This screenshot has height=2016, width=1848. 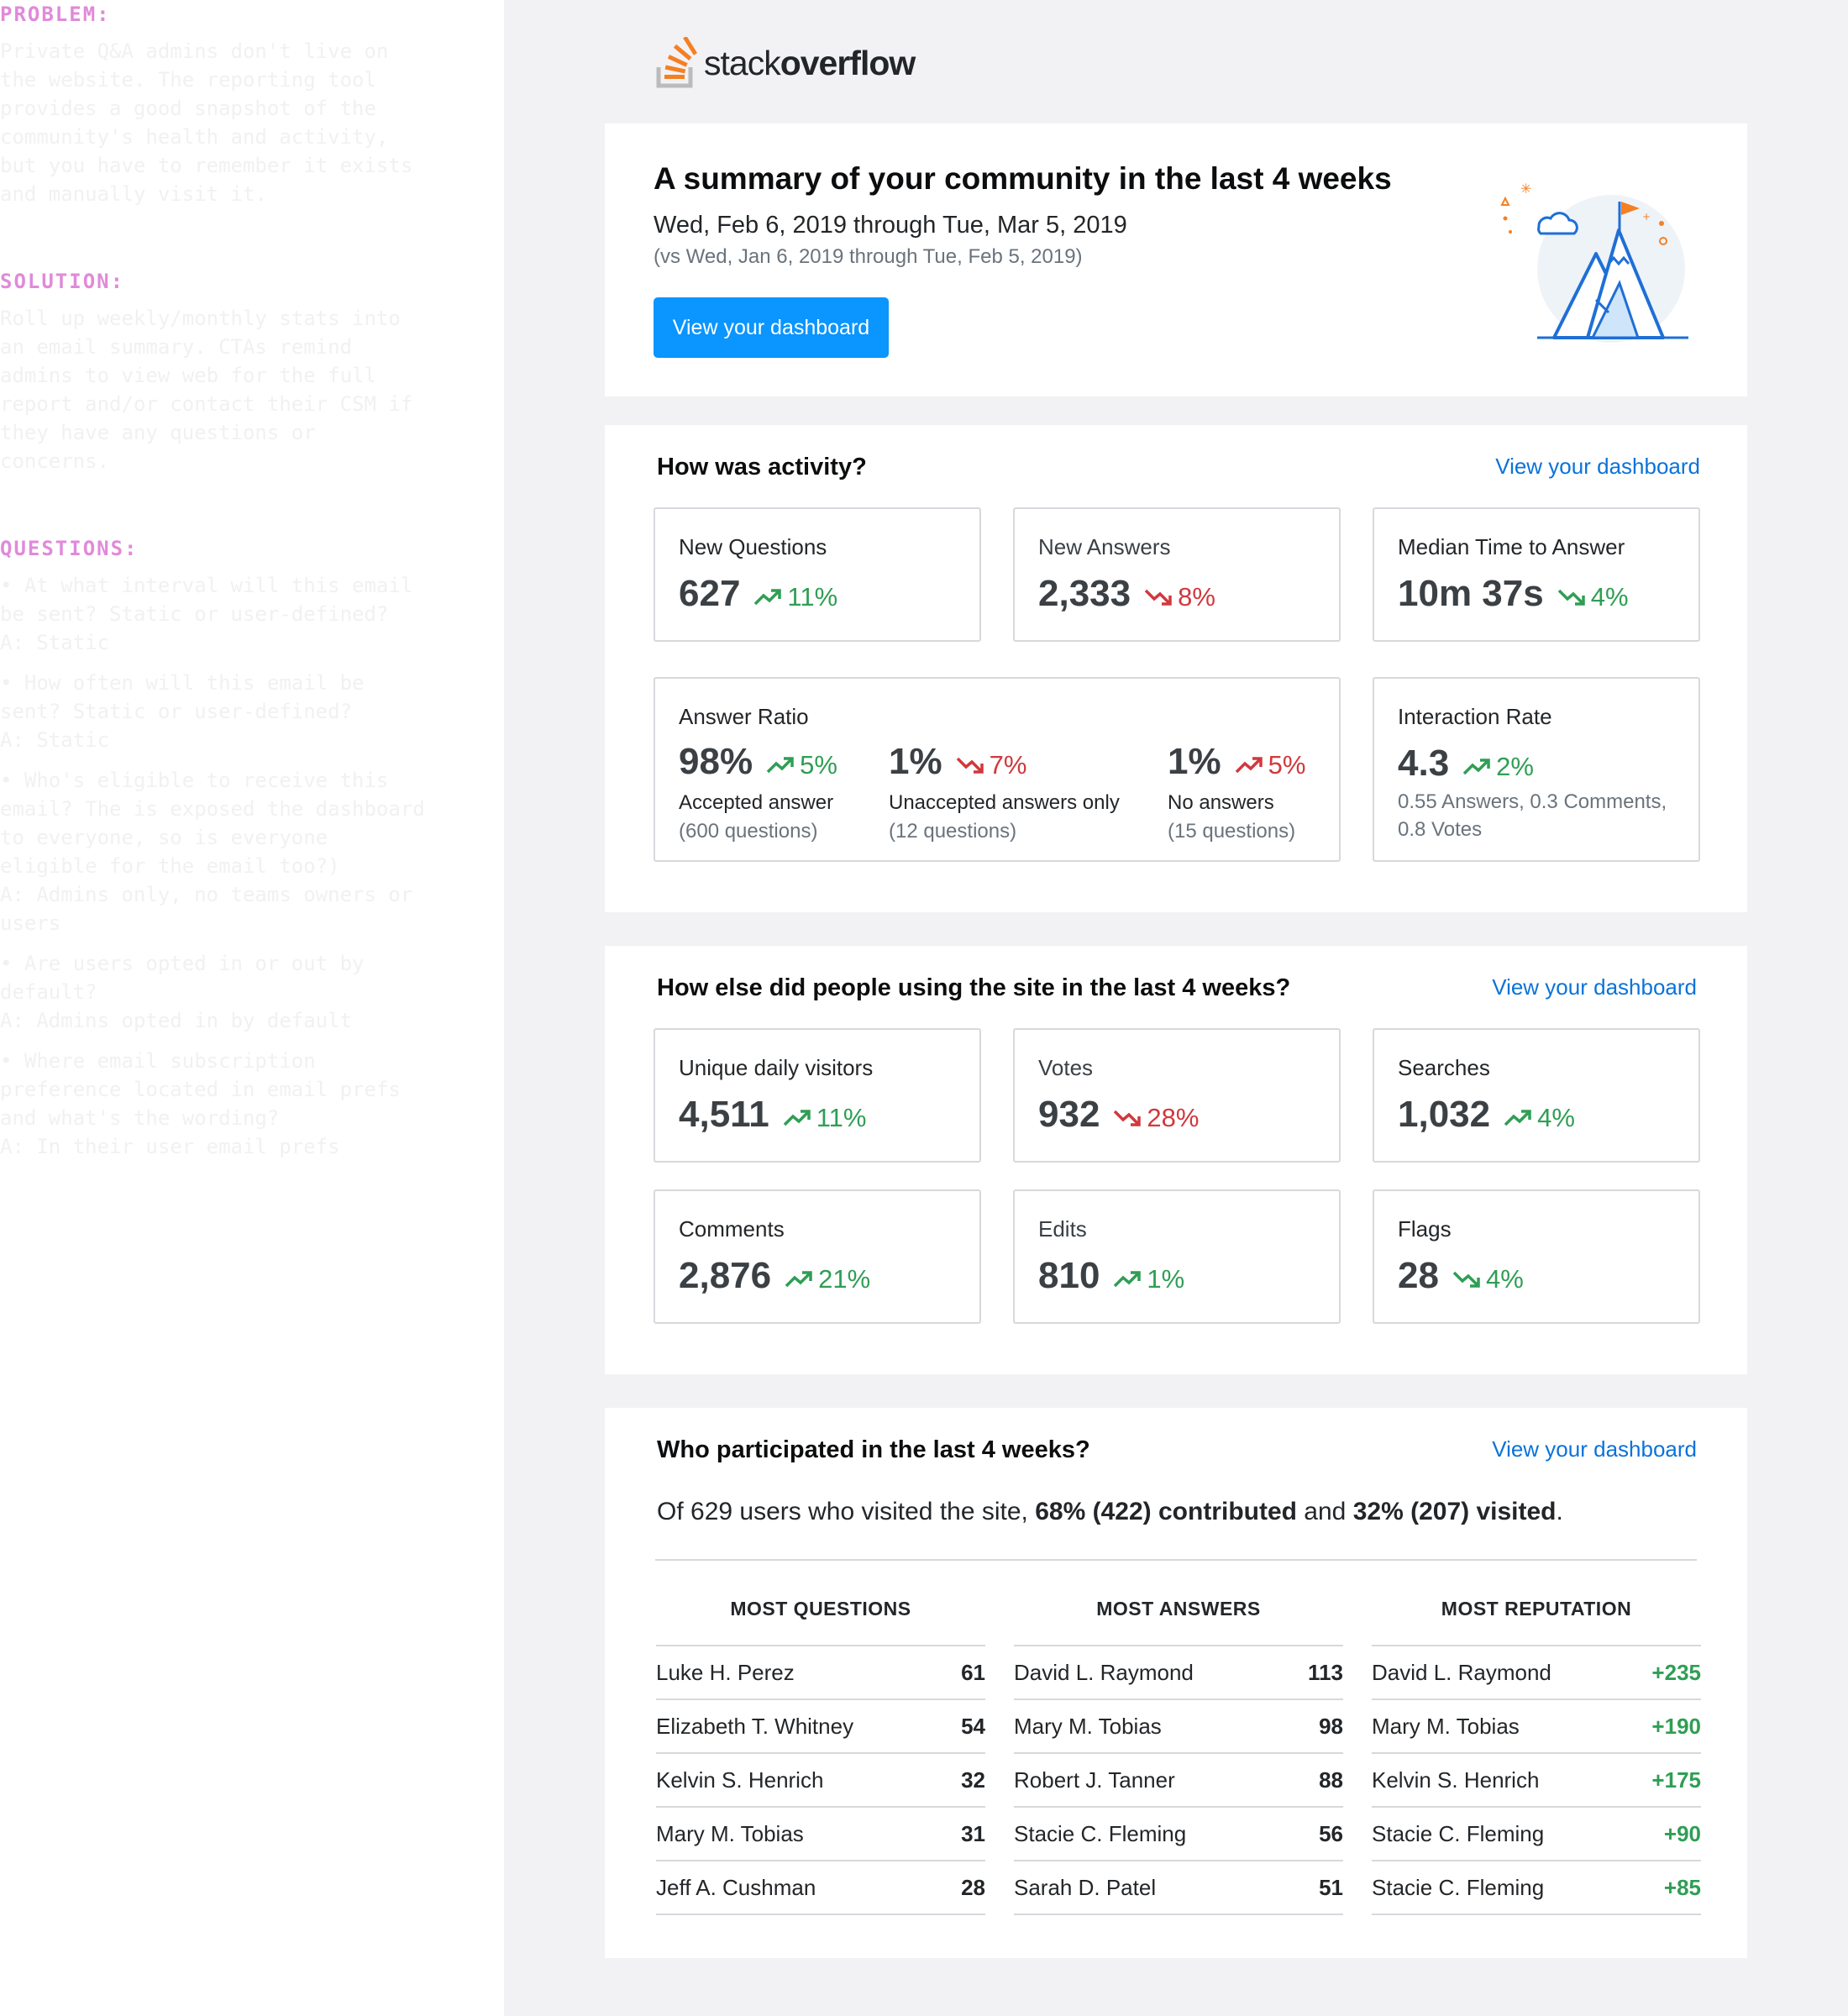 I want to click on user-name: Jeff A. Cushman, so click(x=736, y=1888).